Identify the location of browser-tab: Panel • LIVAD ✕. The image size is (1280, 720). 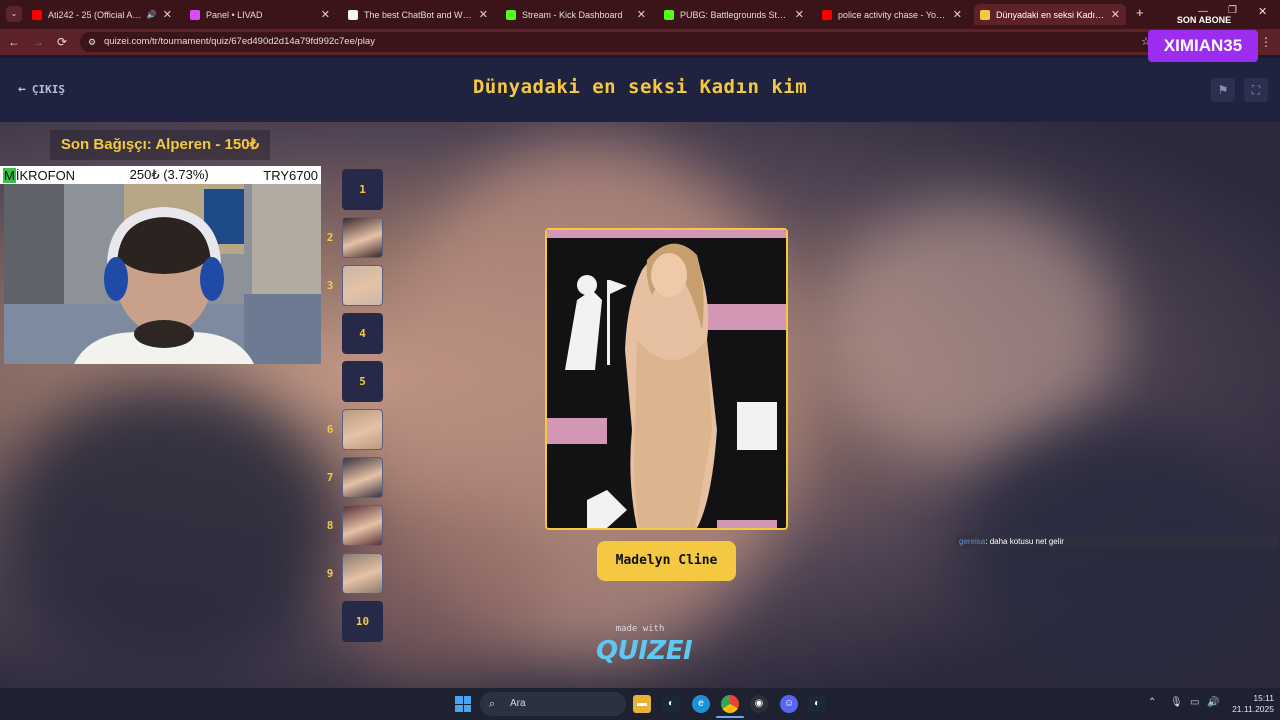
(260, 14).